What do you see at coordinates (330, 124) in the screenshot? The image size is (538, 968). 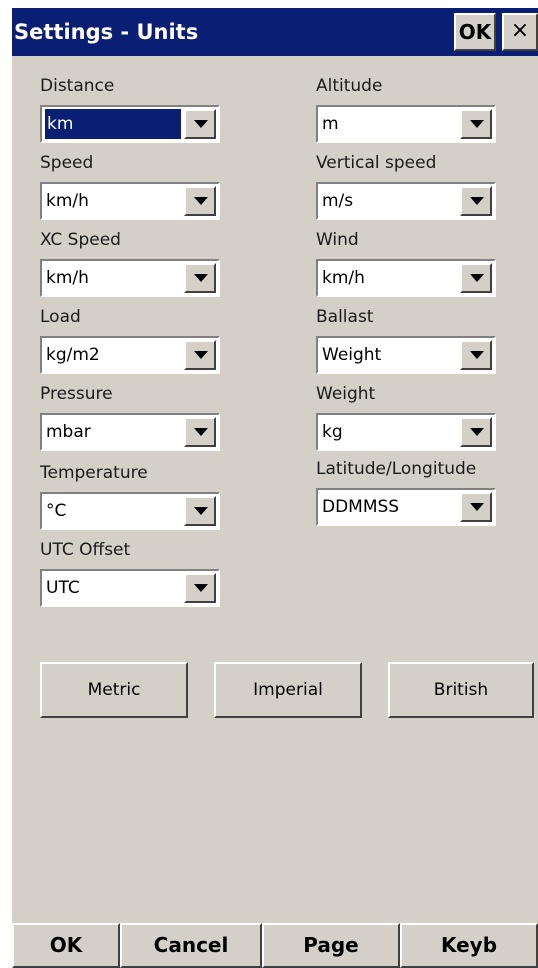 I see `altitude-value: m` at bounding box center [330, 124].